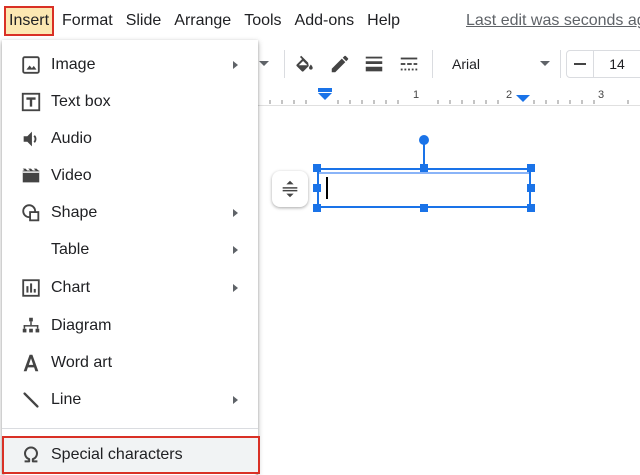 The image size is (640, 475). Describe the element at coordinates (130, 326) in the screenshot. I see `insert-diagram-item: Diagram` at that location.